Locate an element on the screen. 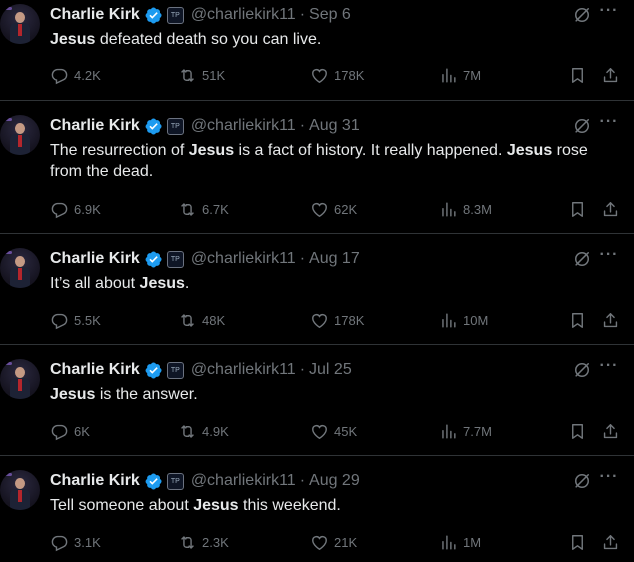  reply-count: 4.2K is located at coordinates (87, 75).